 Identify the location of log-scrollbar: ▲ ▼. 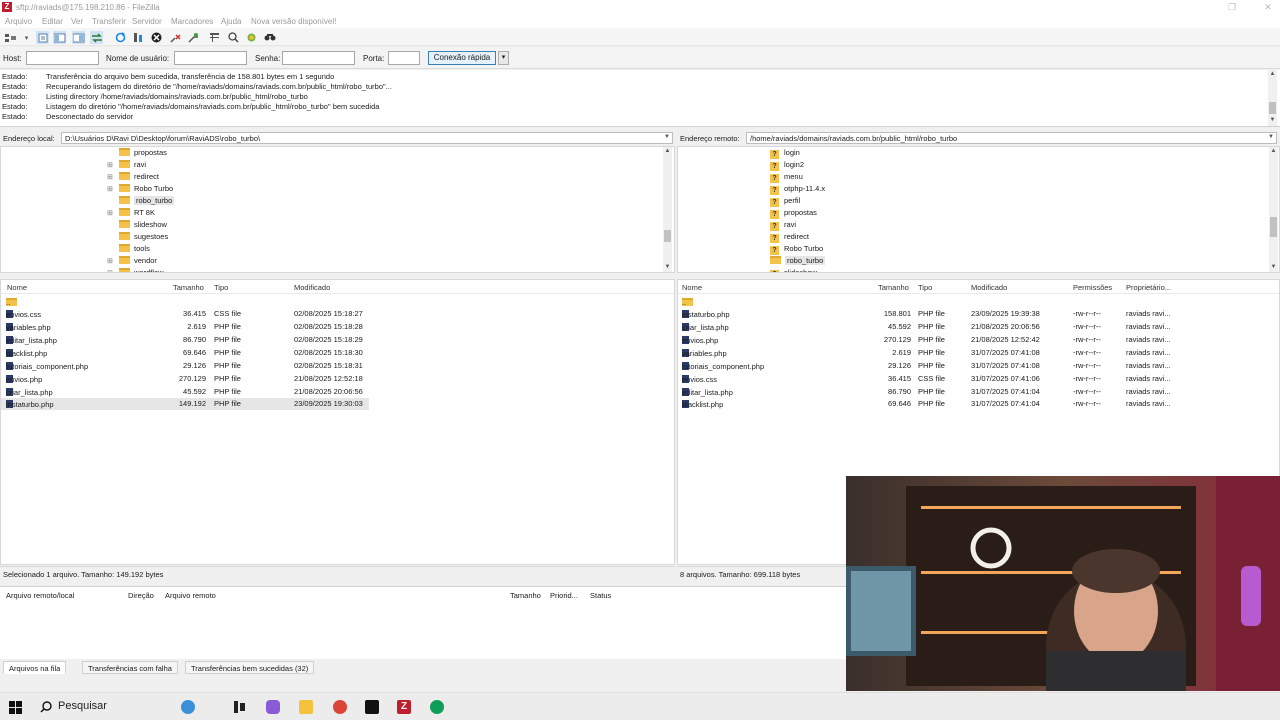
(1272, 98).